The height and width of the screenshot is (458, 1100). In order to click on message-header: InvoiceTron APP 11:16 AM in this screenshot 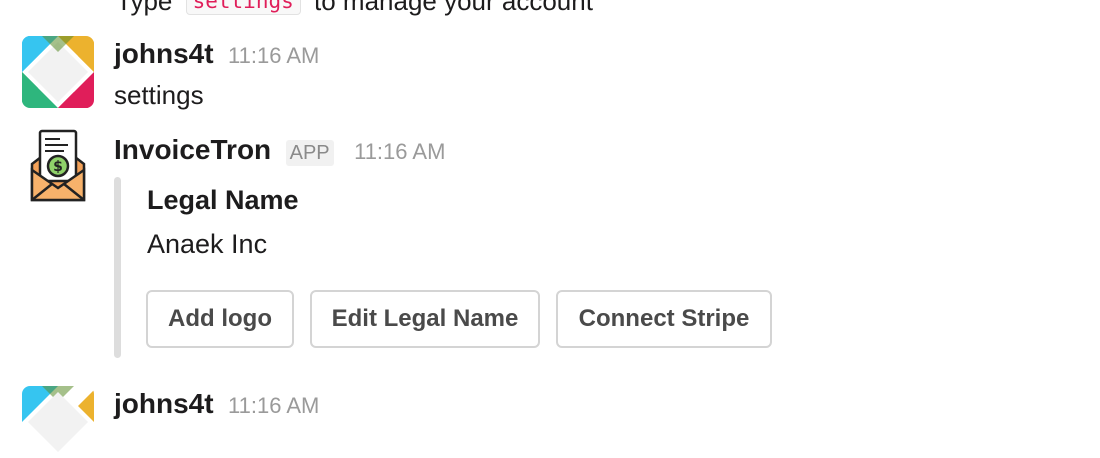, I will do `click(279, 150)`.